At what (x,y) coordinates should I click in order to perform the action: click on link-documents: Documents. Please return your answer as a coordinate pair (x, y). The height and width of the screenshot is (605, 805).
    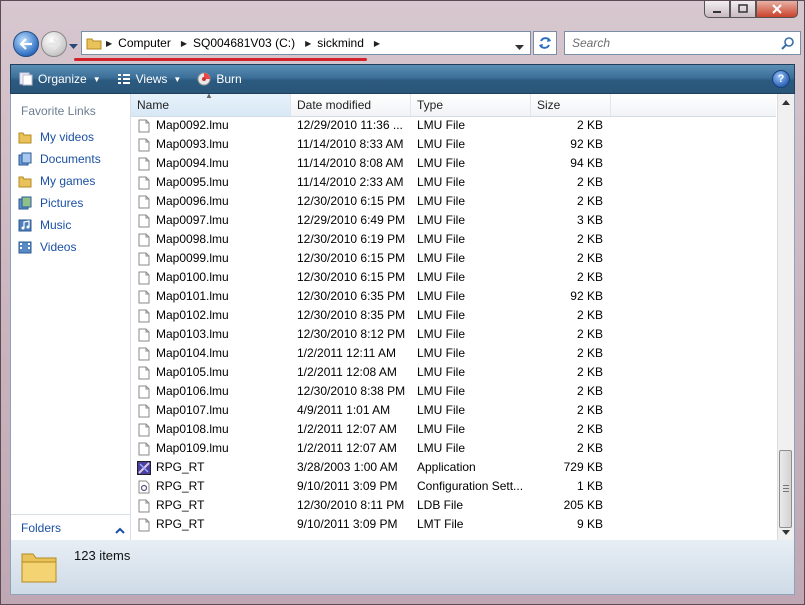
    Looking at the image, I should click on (59, 159).